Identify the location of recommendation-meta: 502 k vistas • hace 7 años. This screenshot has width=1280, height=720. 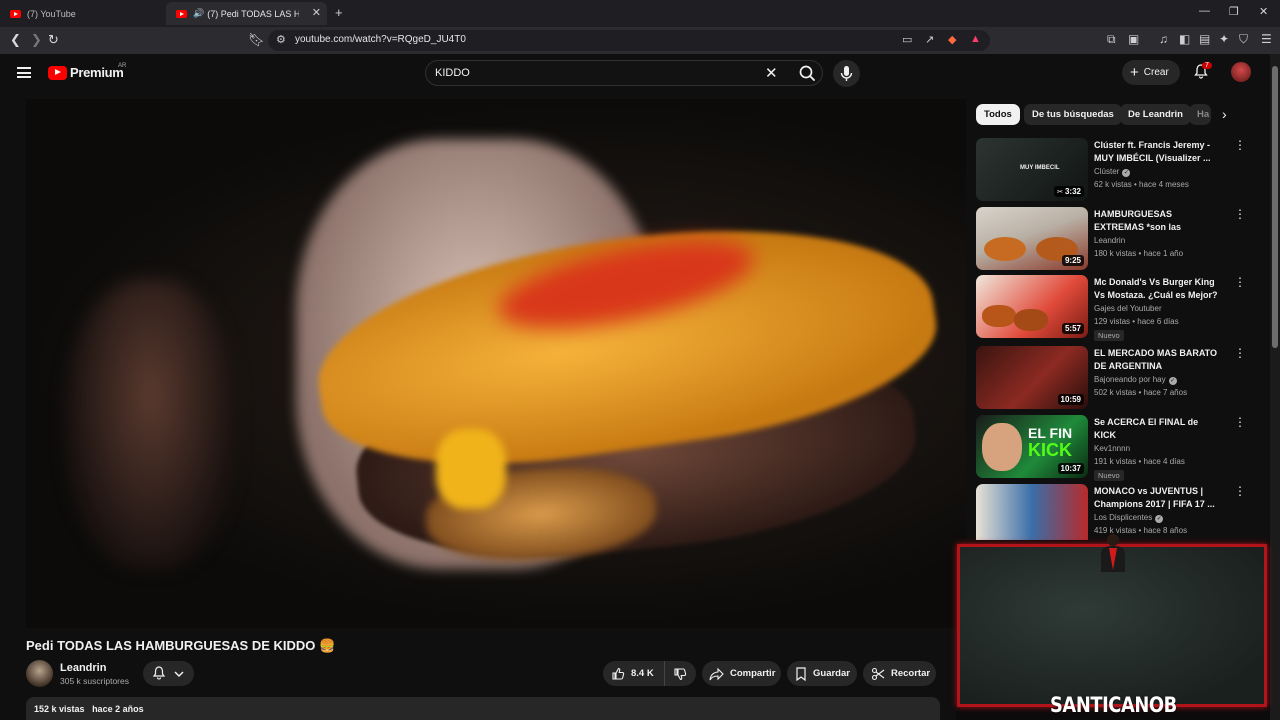
(1141, 392).